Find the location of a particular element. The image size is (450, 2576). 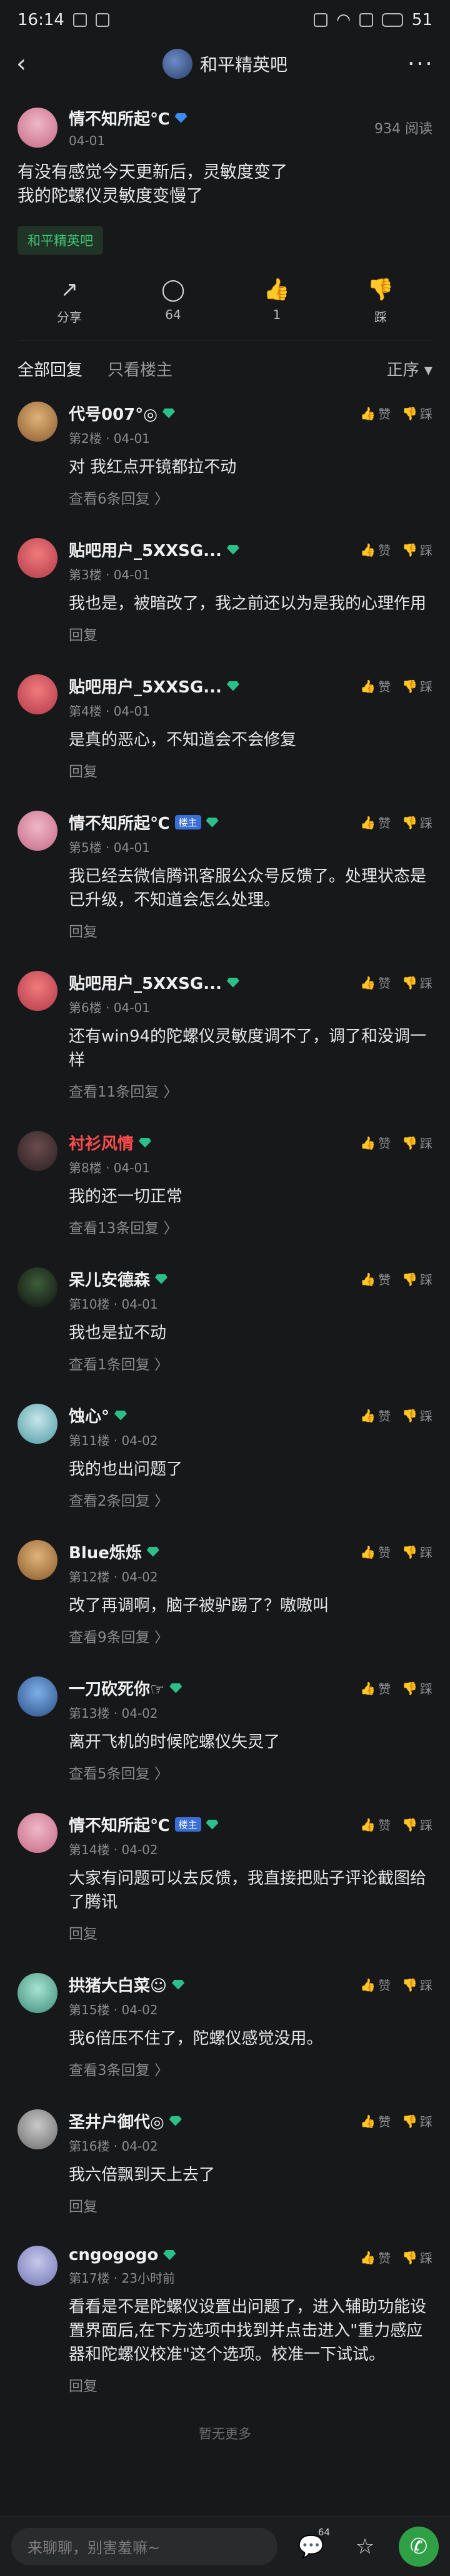

more-icon: ··· is located at coordinates (415, 64).